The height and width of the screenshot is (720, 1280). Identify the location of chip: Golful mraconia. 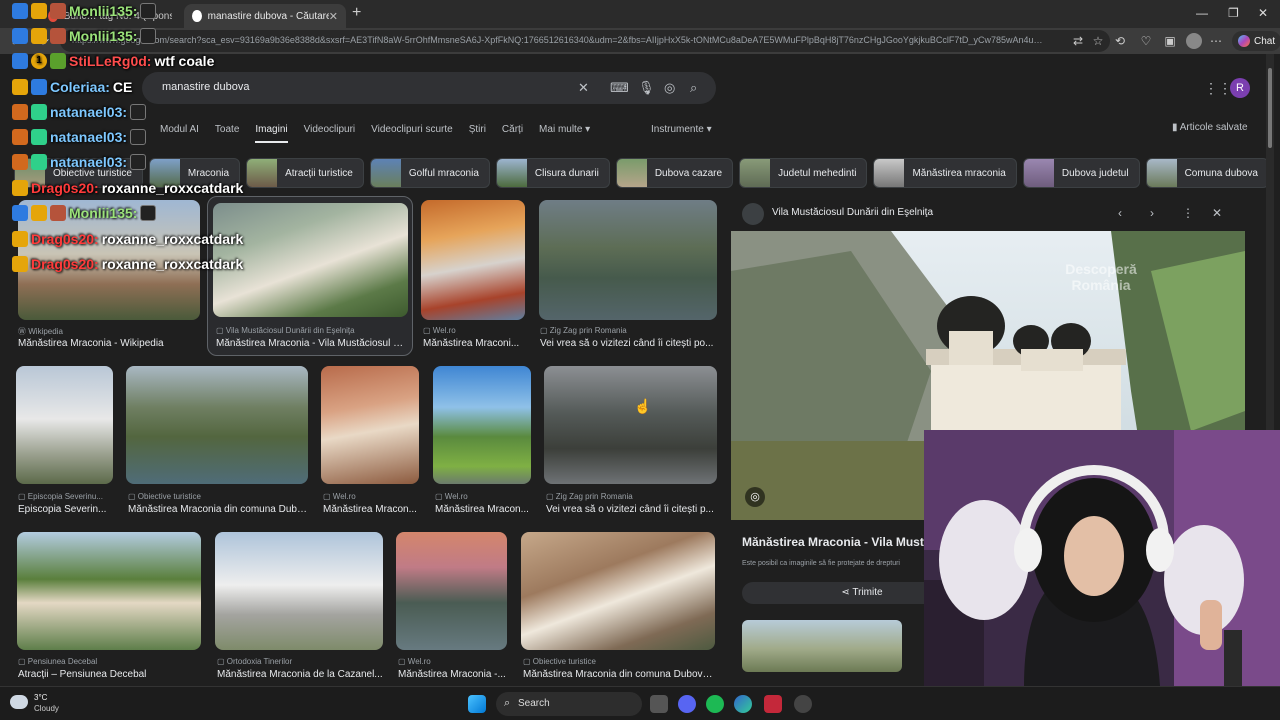
(429, 173).